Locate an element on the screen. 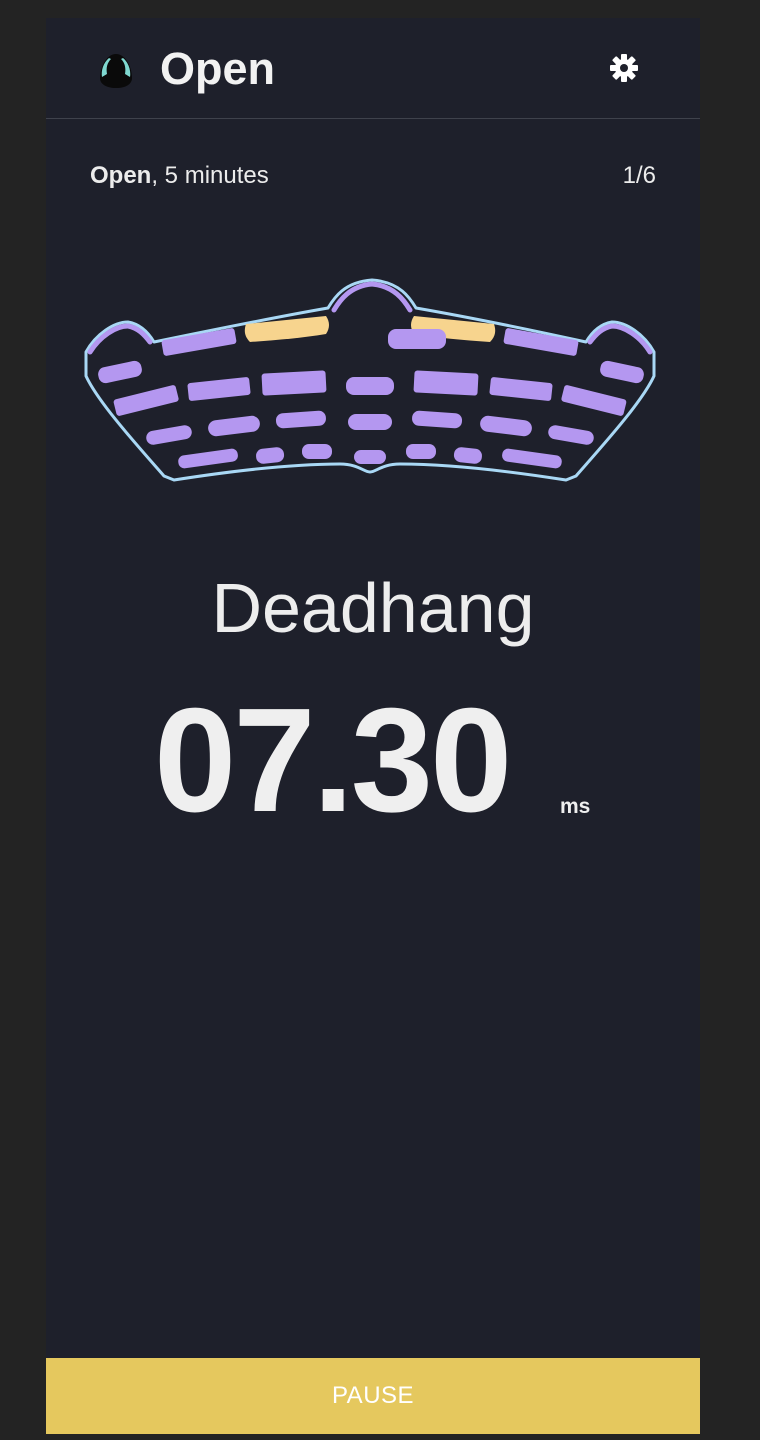  pause-button: PAUSE is located at coordinates (373, 1396).